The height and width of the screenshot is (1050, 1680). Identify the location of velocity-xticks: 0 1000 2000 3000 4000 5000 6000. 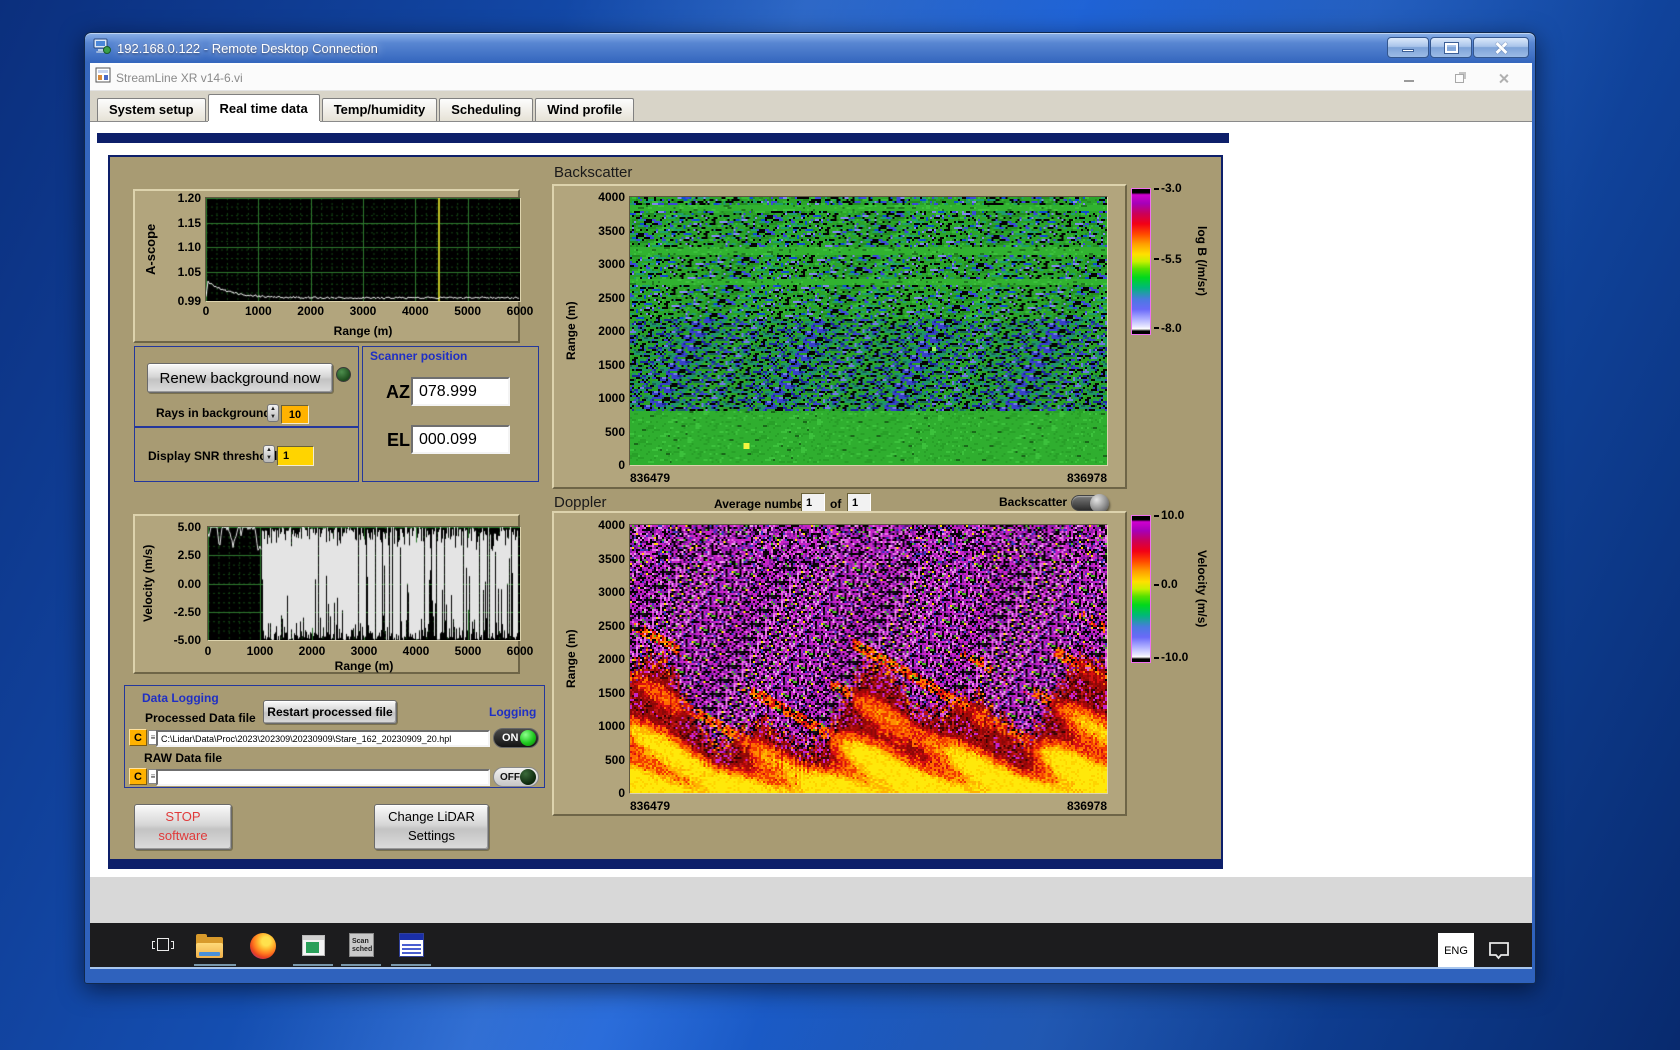
(369, 651).